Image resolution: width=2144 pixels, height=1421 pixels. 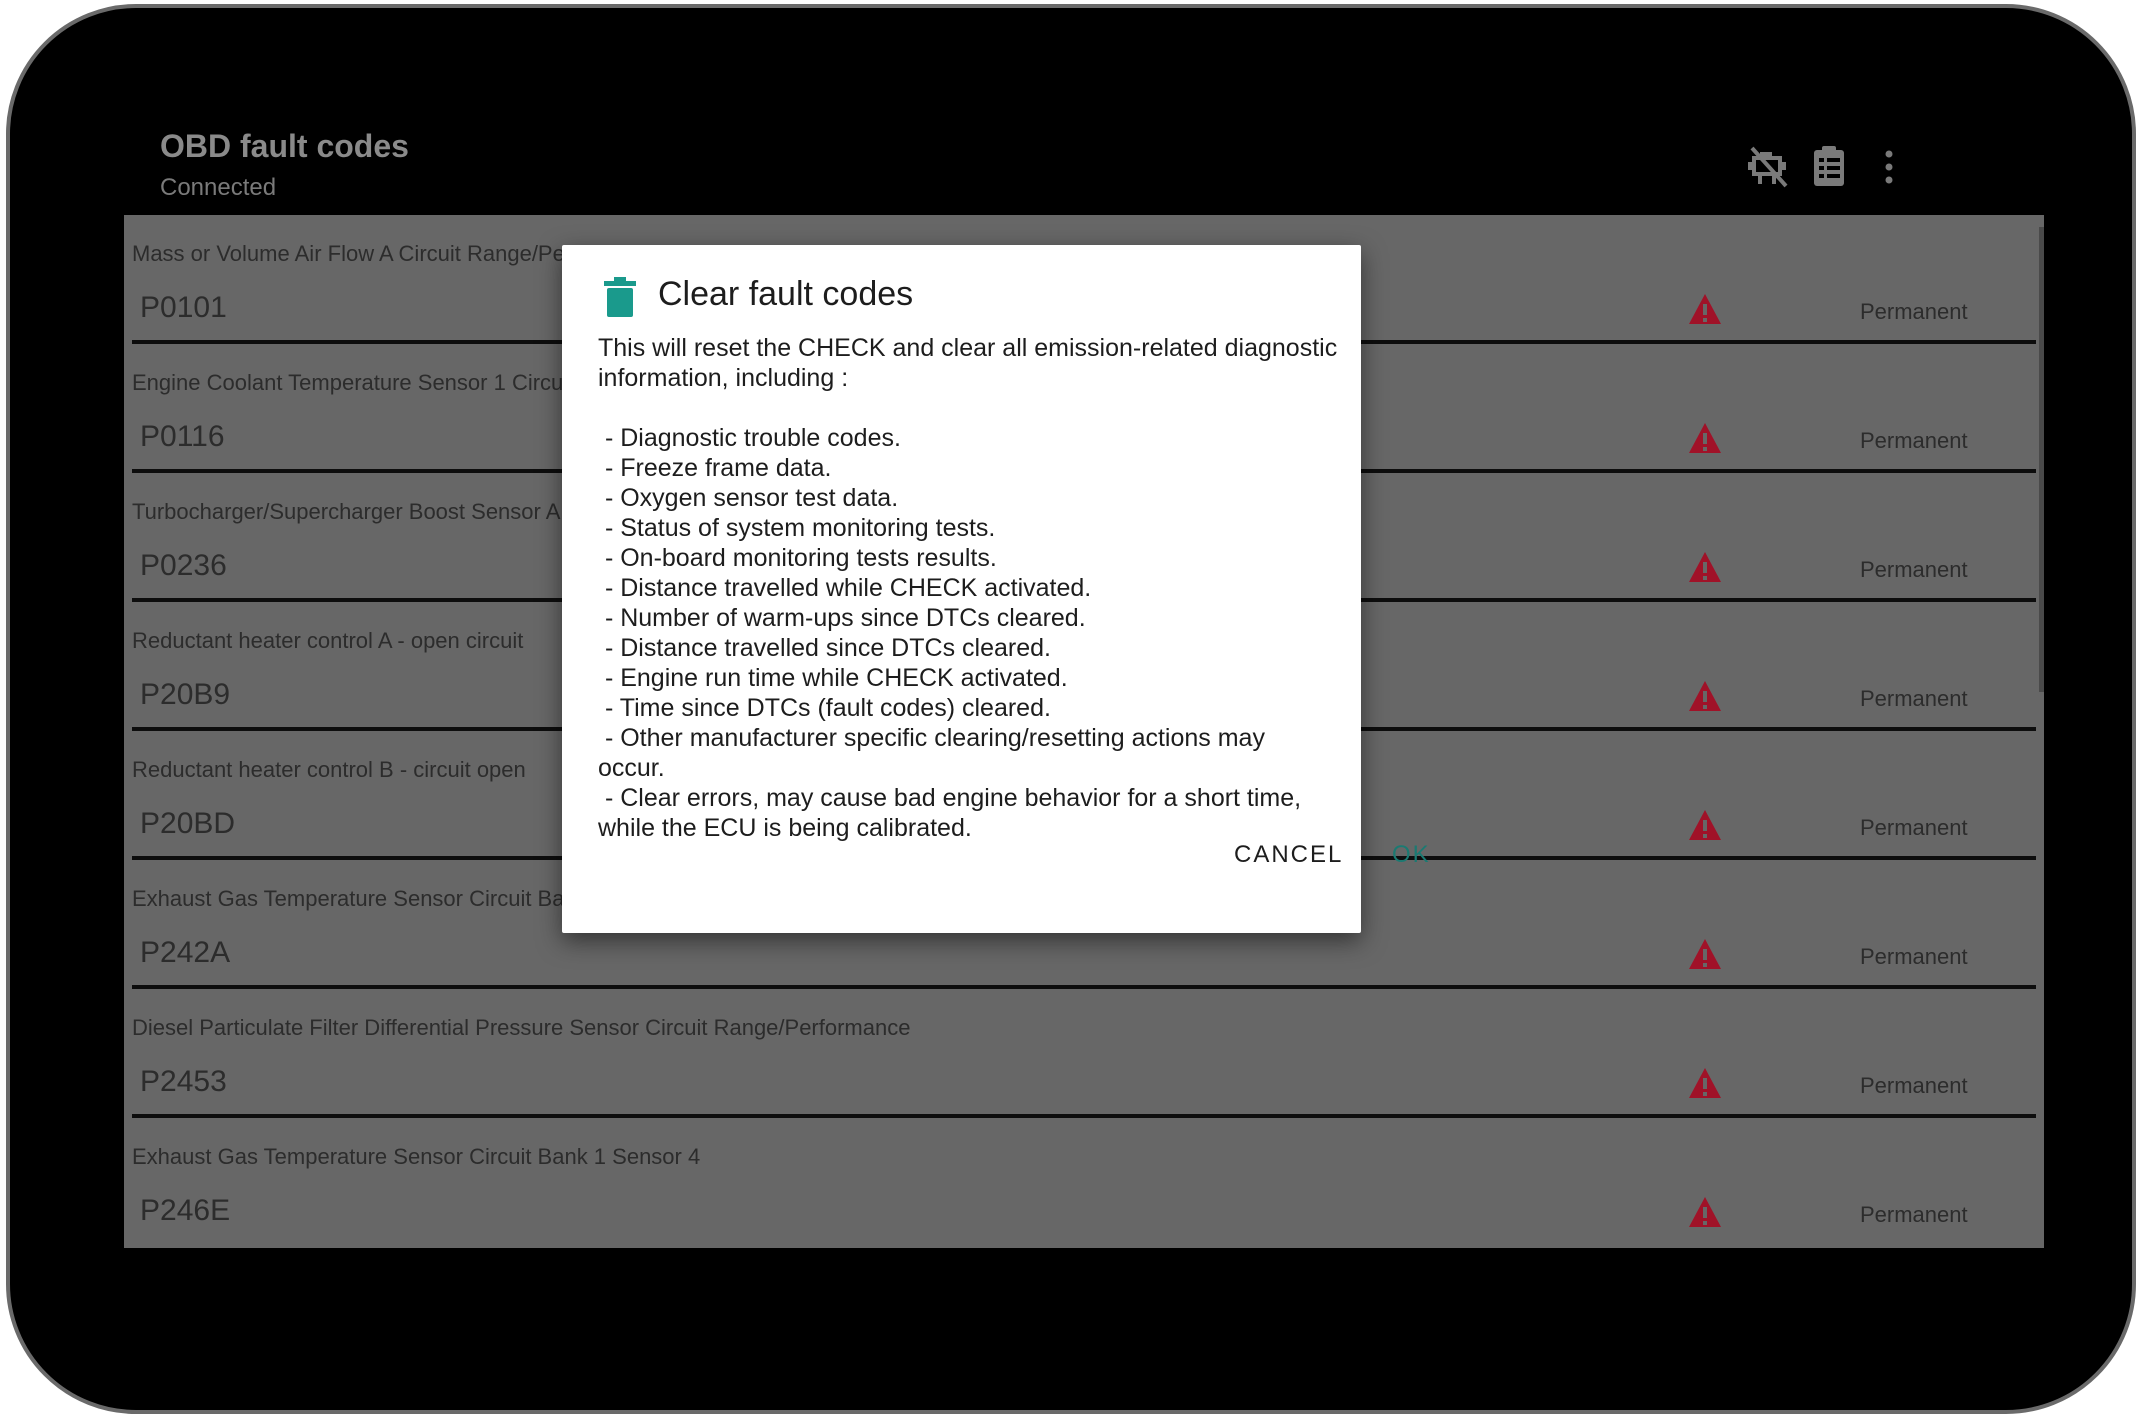 What do you see at coordinates (1288, 855) in the screenshot?
I see `cancel-button: CANCEL` at bounding box center [1288, 855].